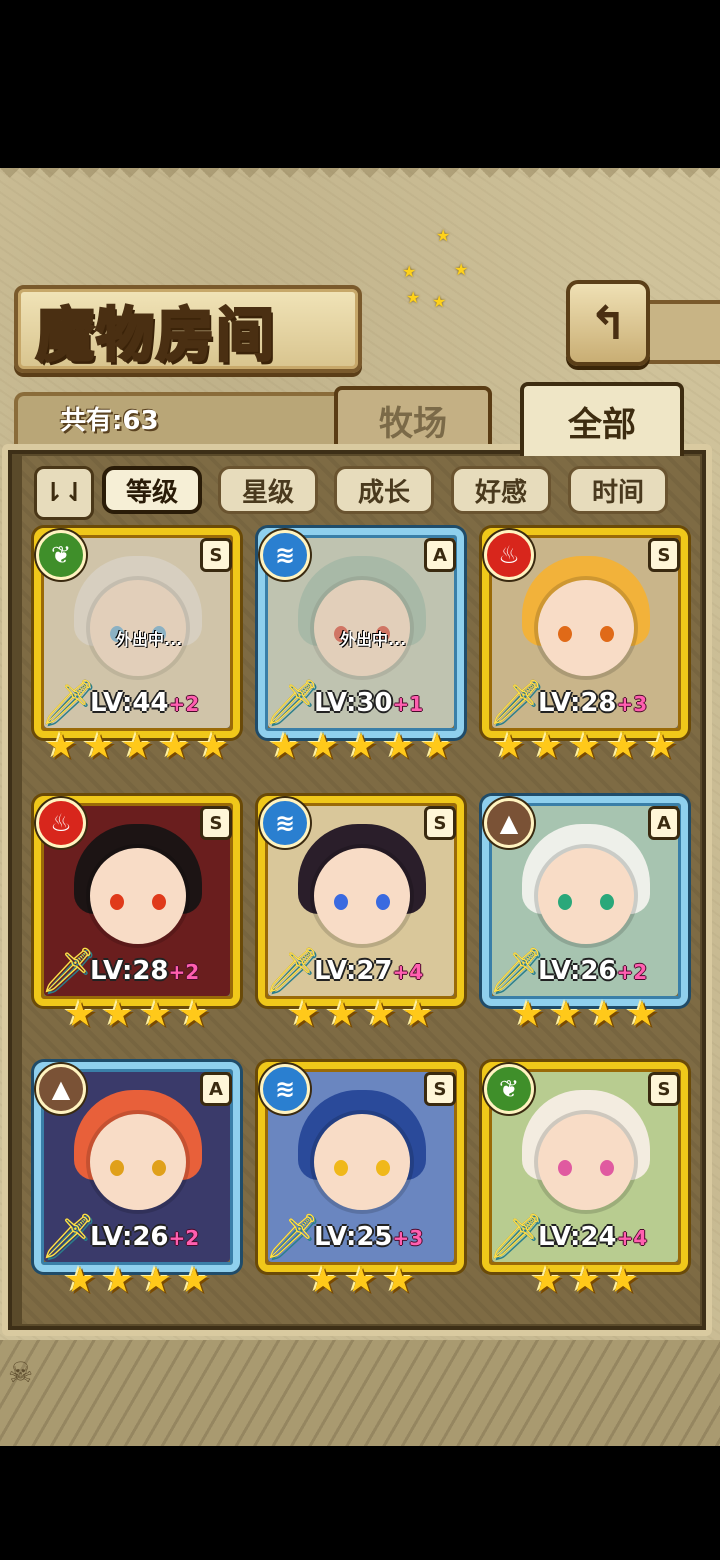 Image resolution: width=720 pixels, height=1560 pixels. What do you see at coordinates (592, 971) in the screenshot?
I see `level-label: LV:26+2` at bounding box center [592, 971].